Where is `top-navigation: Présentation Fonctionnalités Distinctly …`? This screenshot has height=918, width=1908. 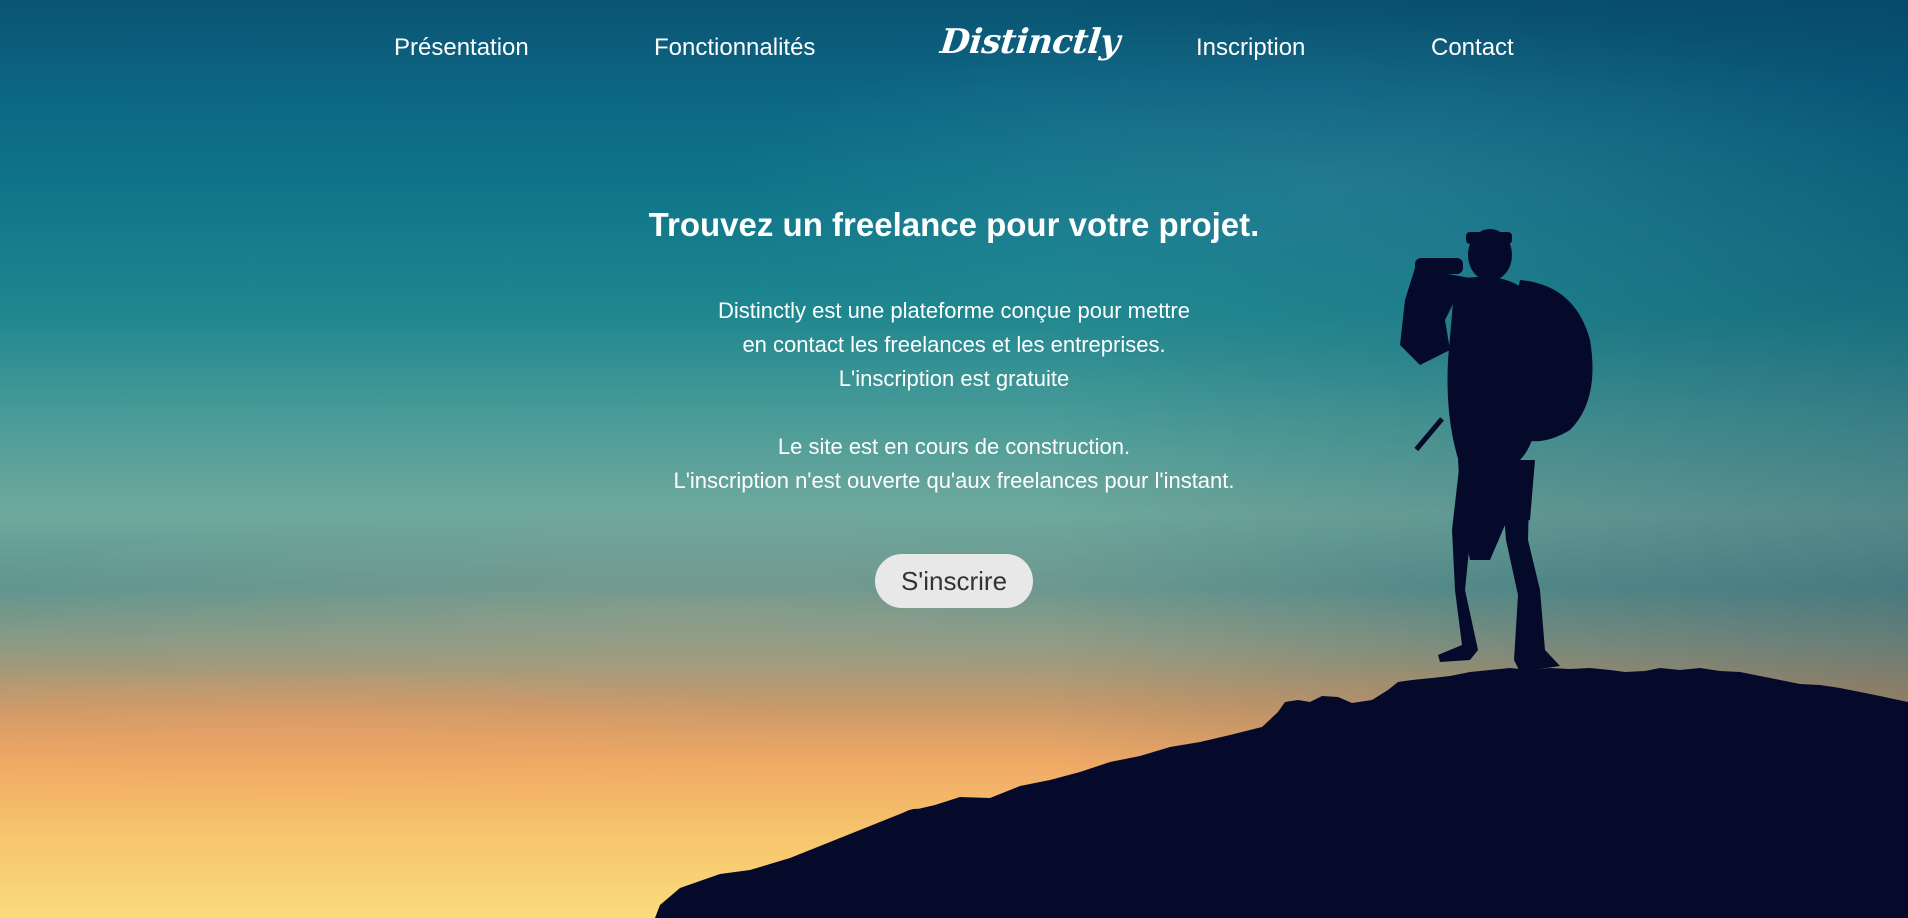
top-navigation: Présentation Fonctionnalités Distinctly … is located at coordinates (954, 48).